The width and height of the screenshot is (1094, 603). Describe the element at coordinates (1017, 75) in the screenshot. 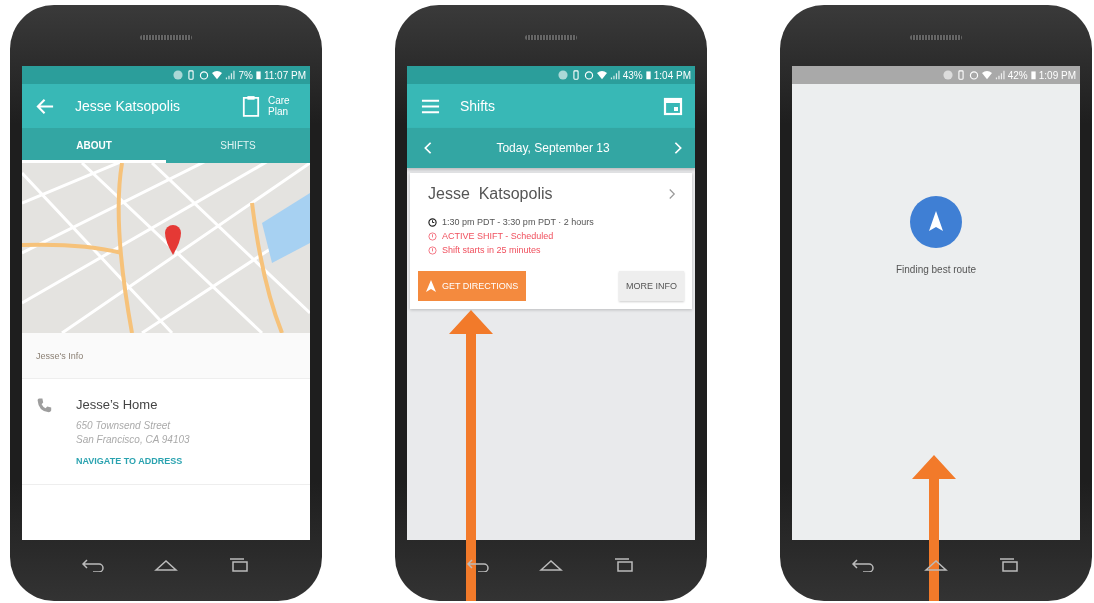

I see `battery-percent: 42%` at that location.